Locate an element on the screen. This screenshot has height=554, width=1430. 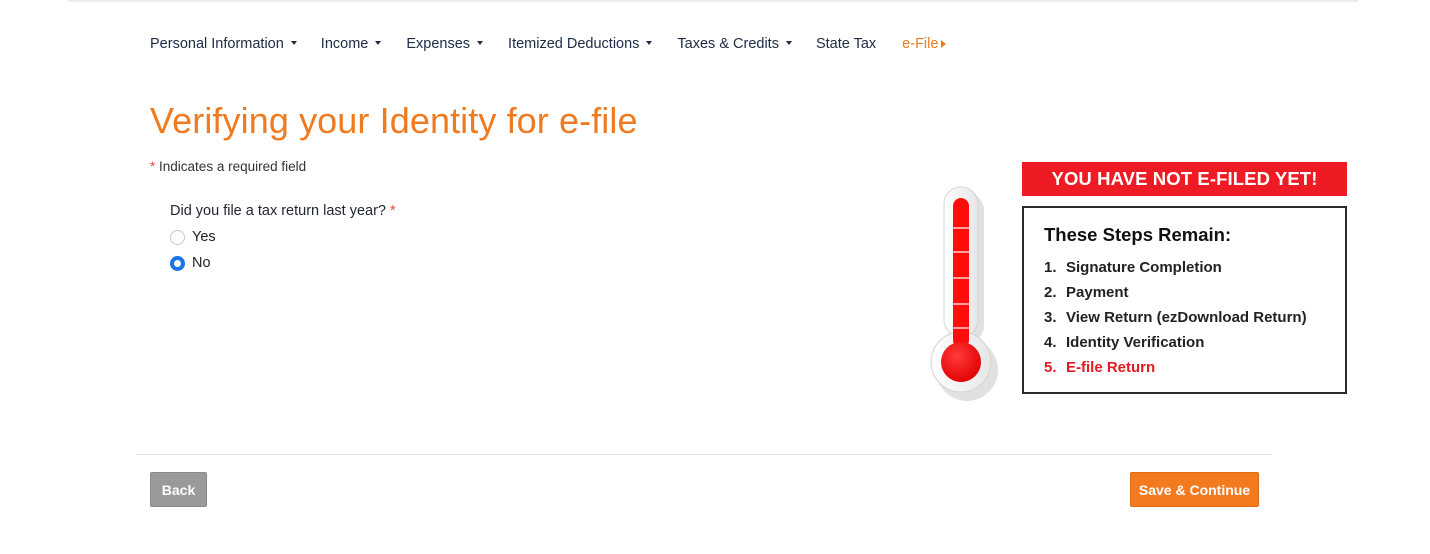
top-shadow is located at coordinates (713, 1).